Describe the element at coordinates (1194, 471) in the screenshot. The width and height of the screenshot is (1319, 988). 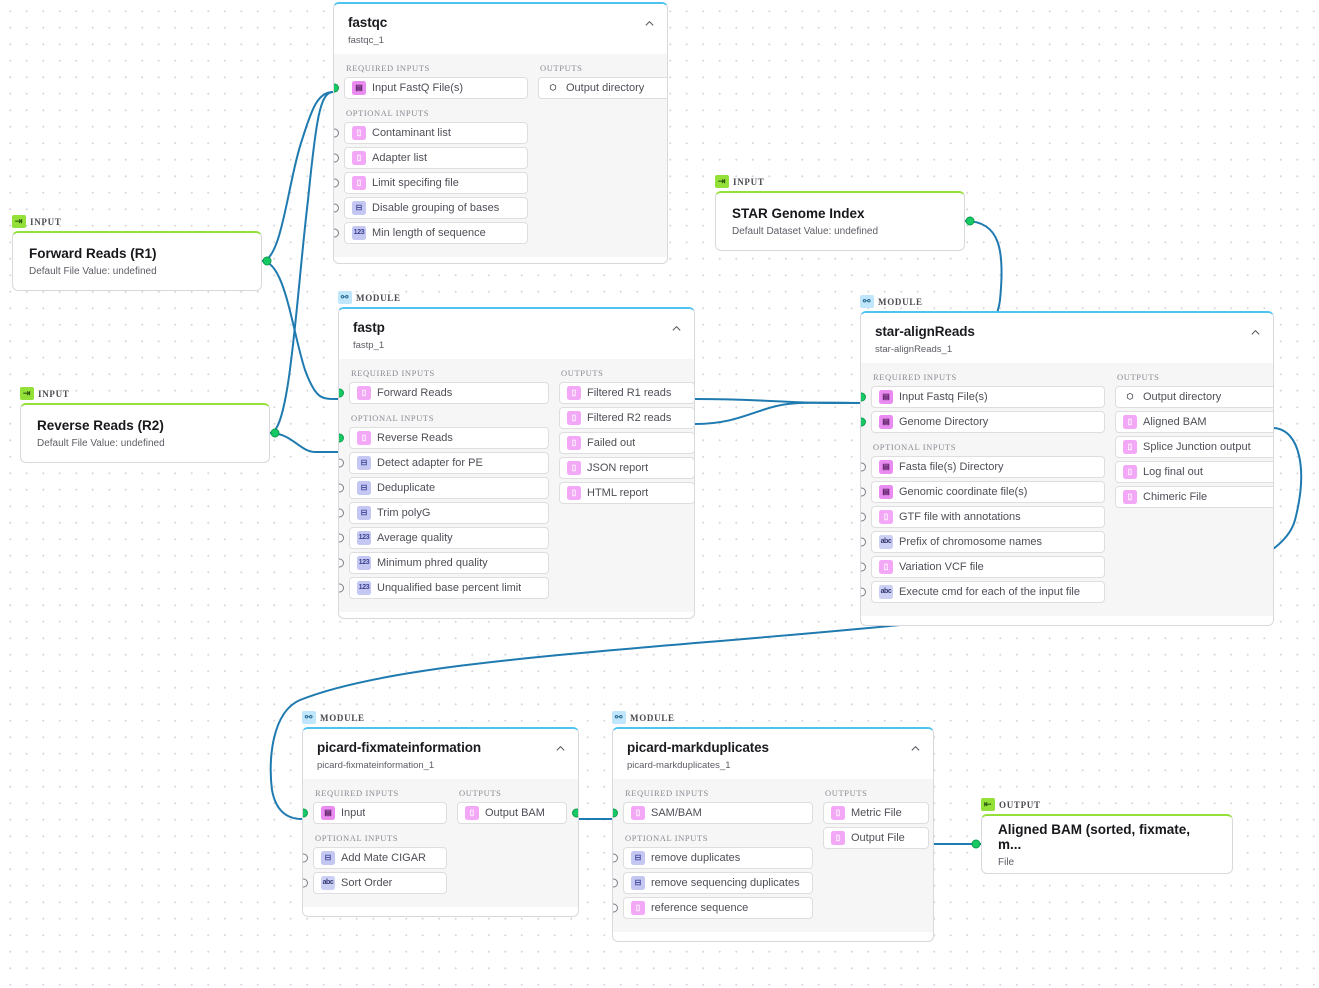
I see `port-row: ▯ Log final out` at that location.